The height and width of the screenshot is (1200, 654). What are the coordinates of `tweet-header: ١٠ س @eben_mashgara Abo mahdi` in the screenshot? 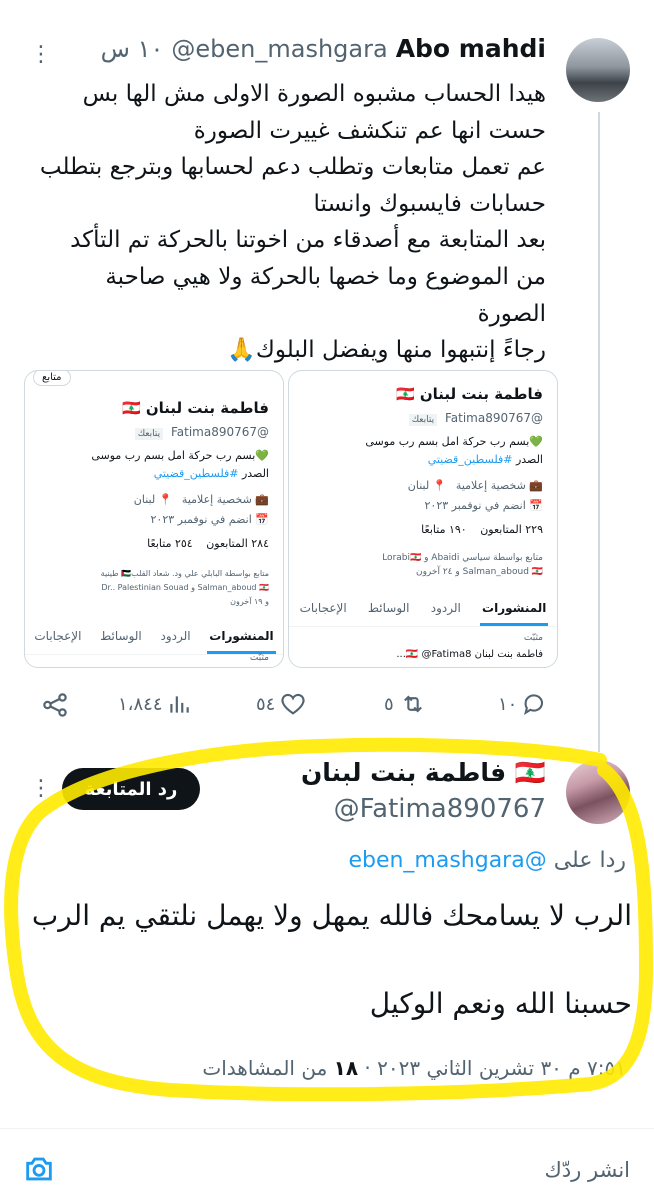 It's located at (323, 48).